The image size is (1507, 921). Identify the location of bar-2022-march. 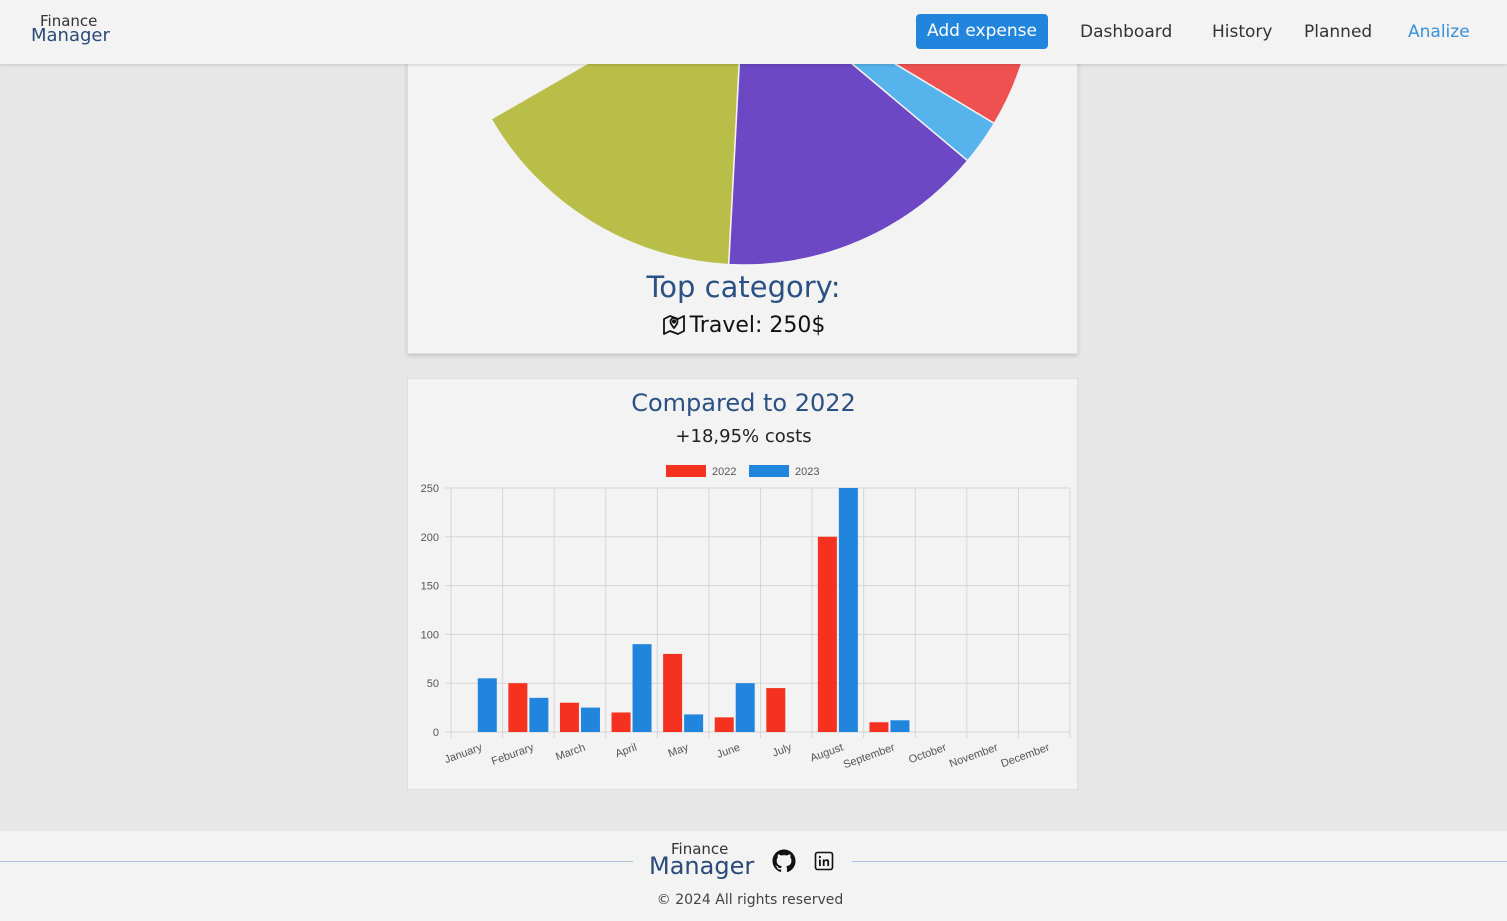
(569, 717).